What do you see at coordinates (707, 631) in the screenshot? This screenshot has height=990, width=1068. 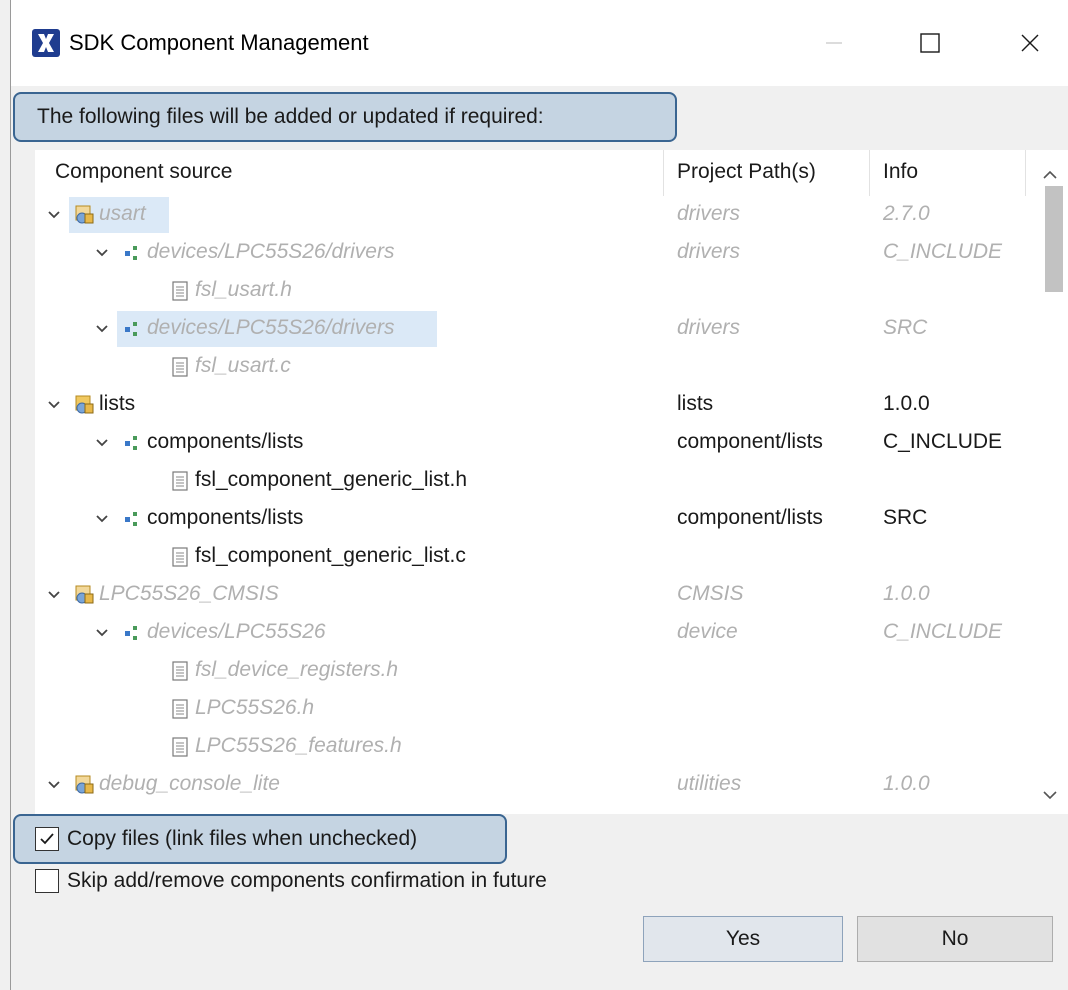 I see `row-project-path: device` at bounding box center [707, 631].